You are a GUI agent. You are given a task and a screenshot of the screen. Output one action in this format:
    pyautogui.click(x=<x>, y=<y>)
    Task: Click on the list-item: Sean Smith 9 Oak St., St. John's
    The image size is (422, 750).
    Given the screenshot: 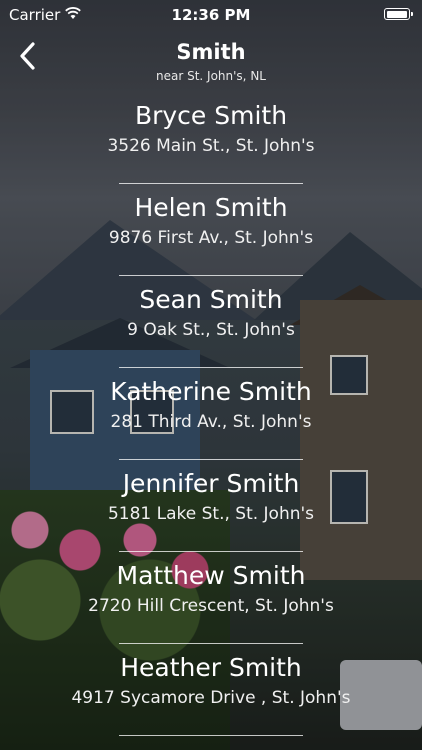 What is the action you would take?
    pyautogui.click(x=211, y=322)
    